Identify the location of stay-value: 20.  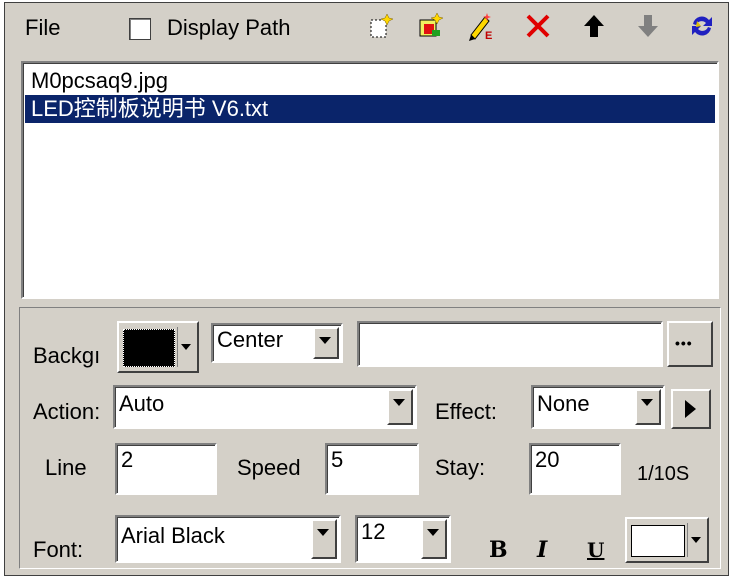
(547, 459).